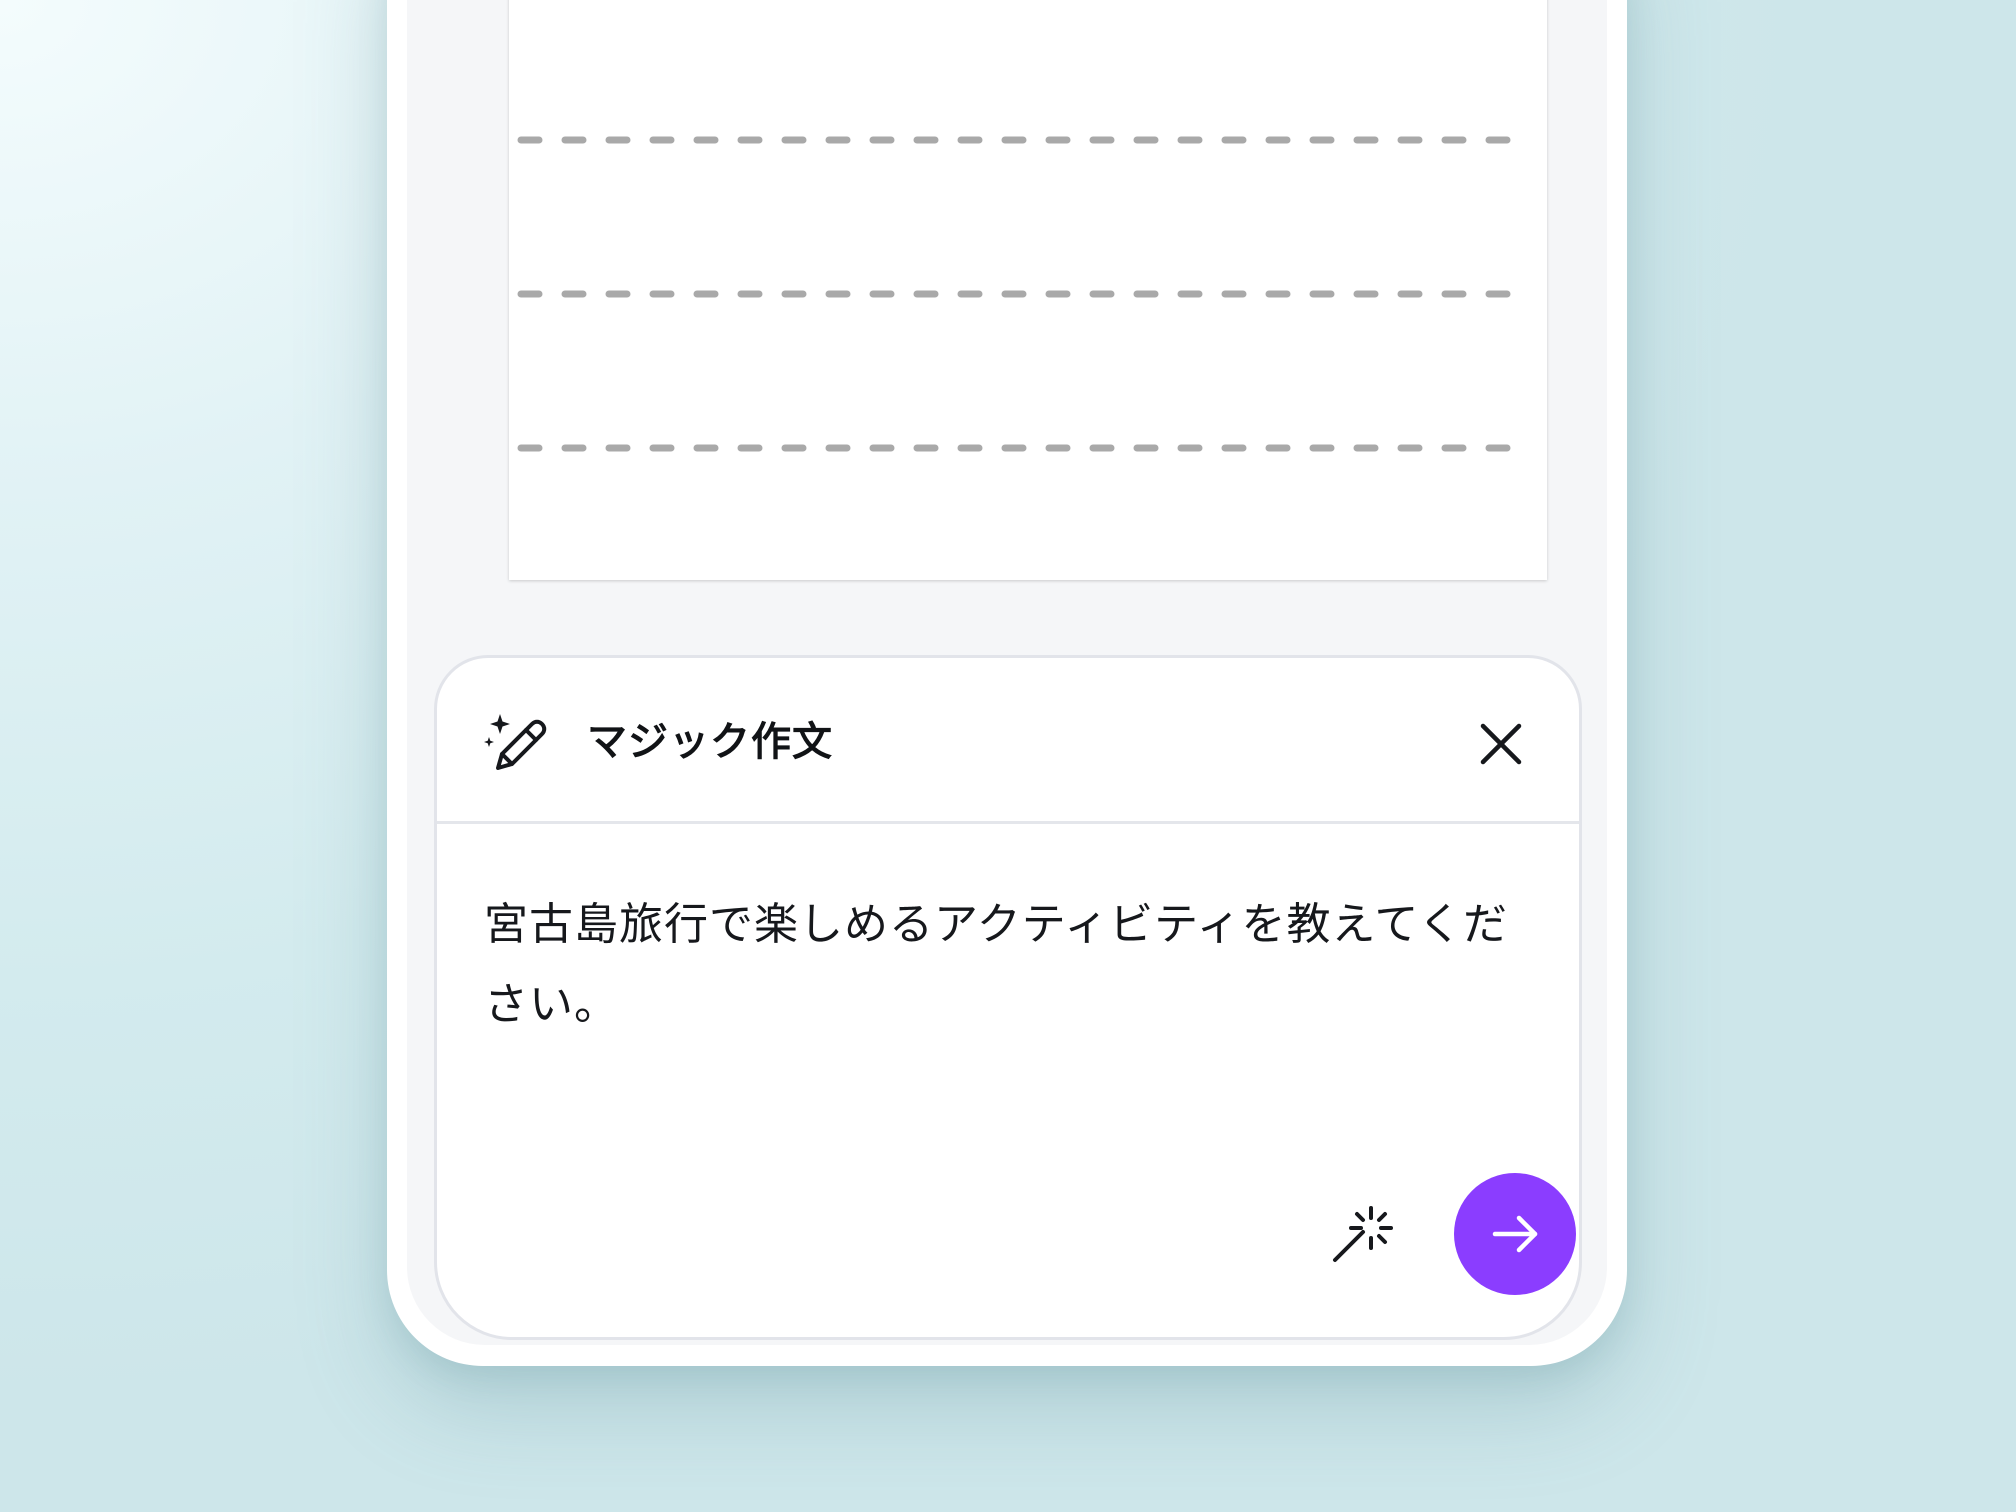 The height and width of the screenshot is (1512, 2016). What do you see at coordinates (515, 742) in the screenshot?
I see `magic-pencil-icon` at bounding box center [515, 742].